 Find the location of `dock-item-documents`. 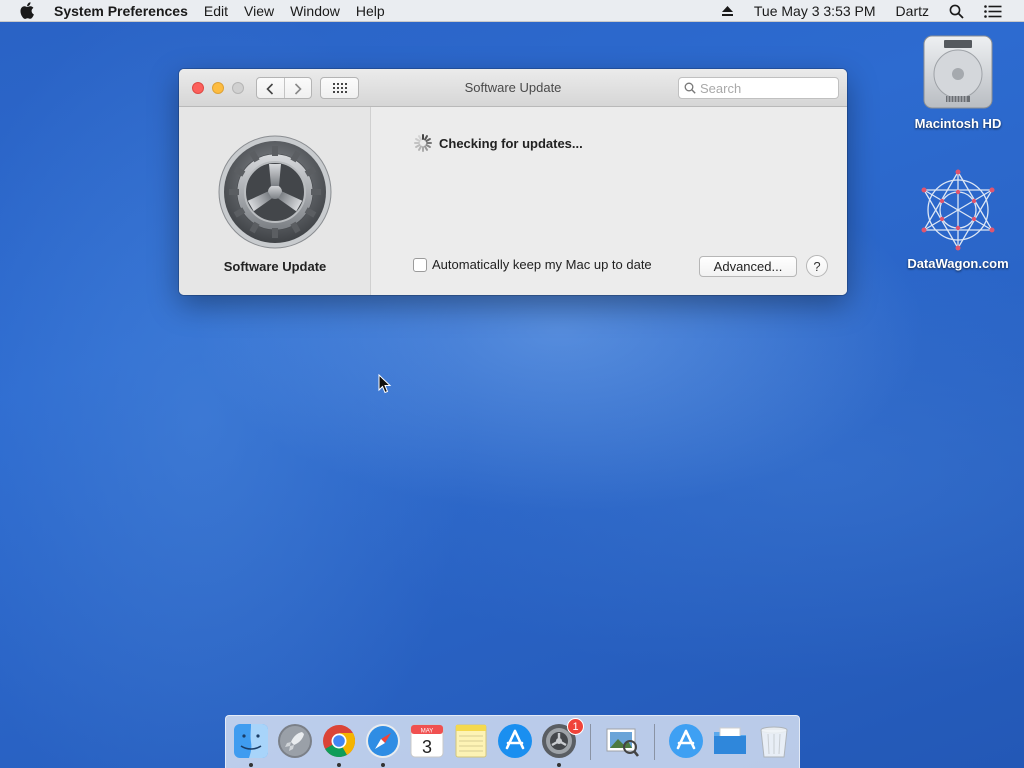

dock-item-documents is located at coordinates (730, 741).